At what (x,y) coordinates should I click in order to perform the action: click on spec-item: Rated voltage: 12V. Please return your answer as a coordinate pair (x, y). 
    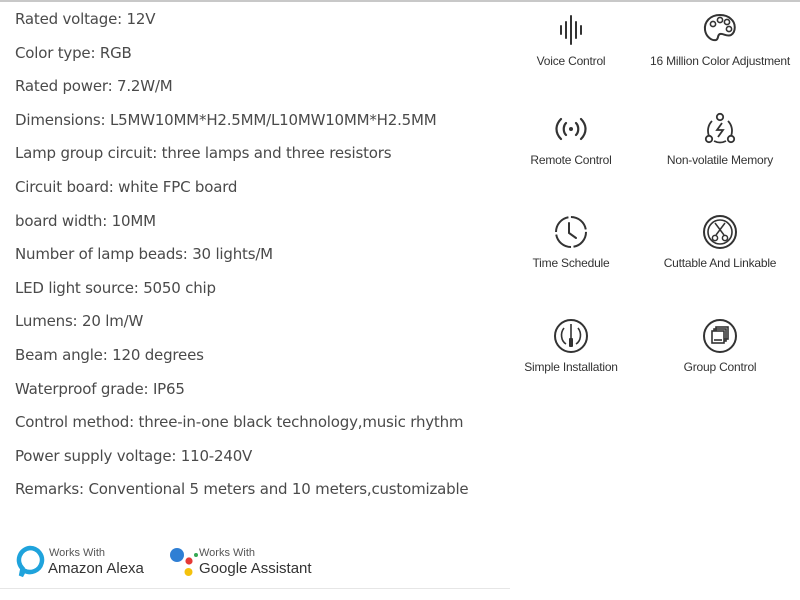
    Looking at the image, I should click on (85, 19).